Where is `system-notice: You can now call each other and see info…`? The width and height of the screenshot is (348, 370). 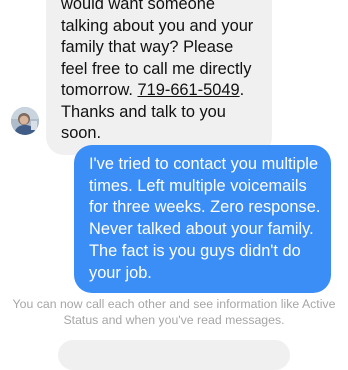
system-notice: You can now call each other and see info… is located at coordinates (174, 312).